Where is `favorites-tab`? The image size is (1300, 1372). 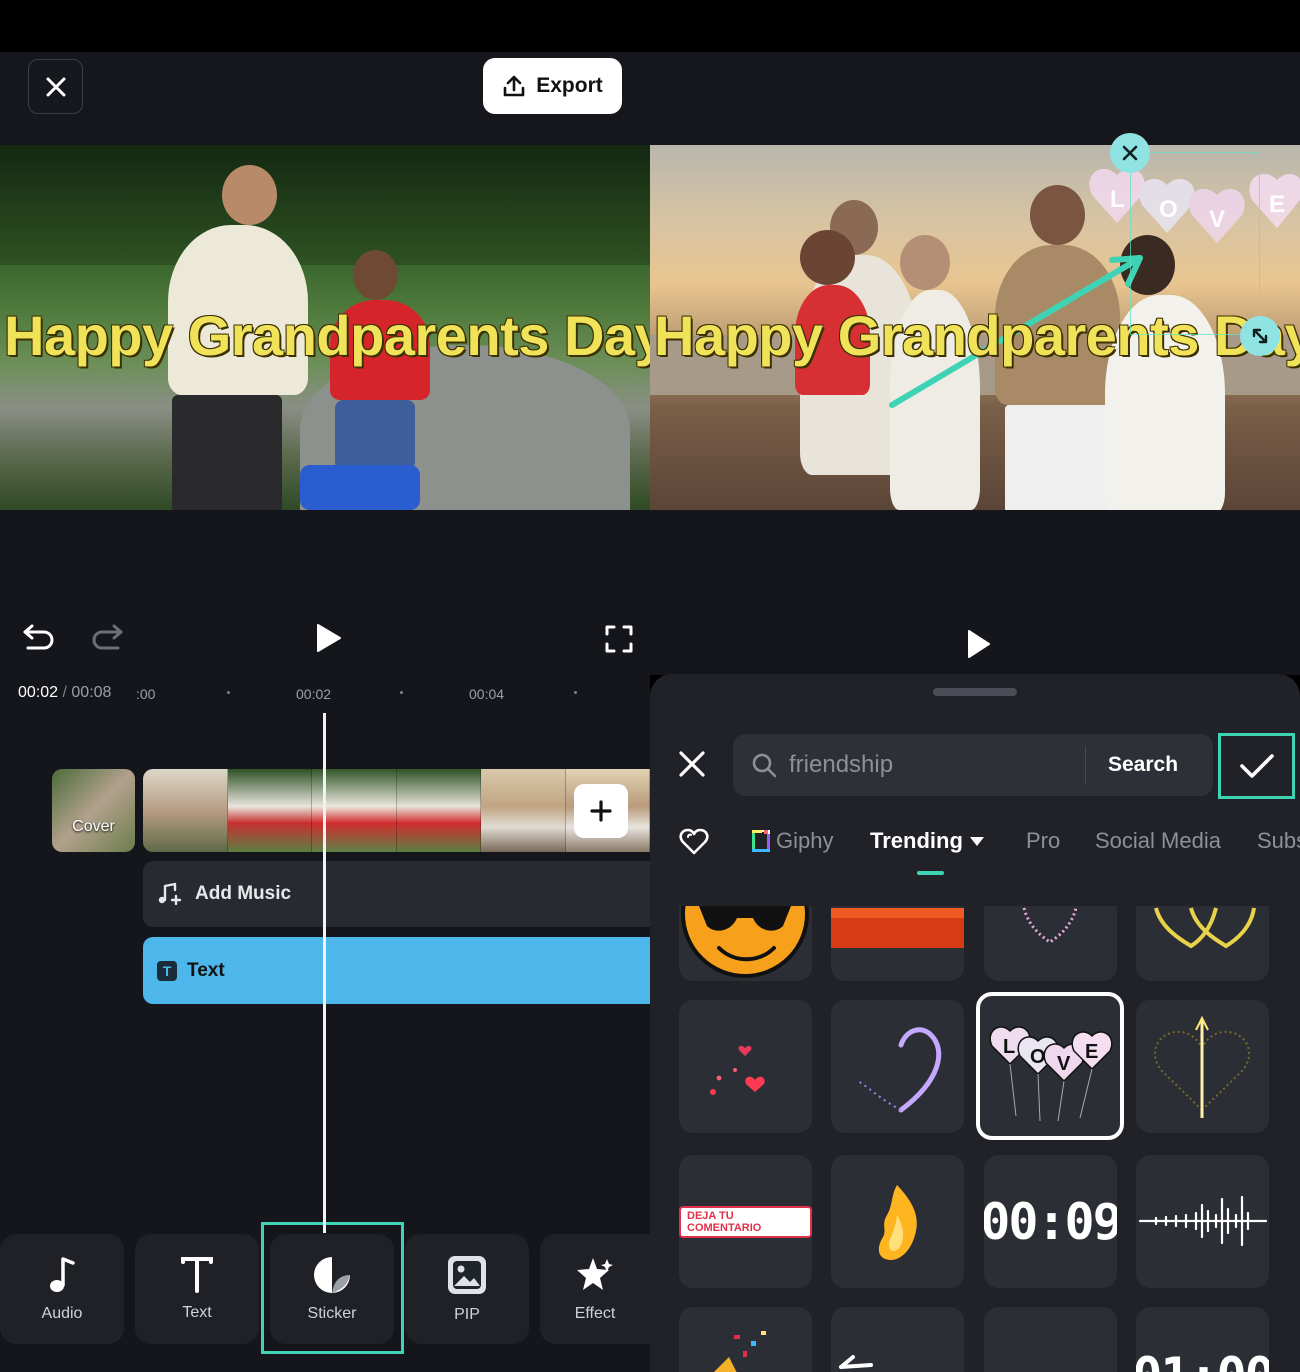
favorites-tab is located at coordinates (694, 842).